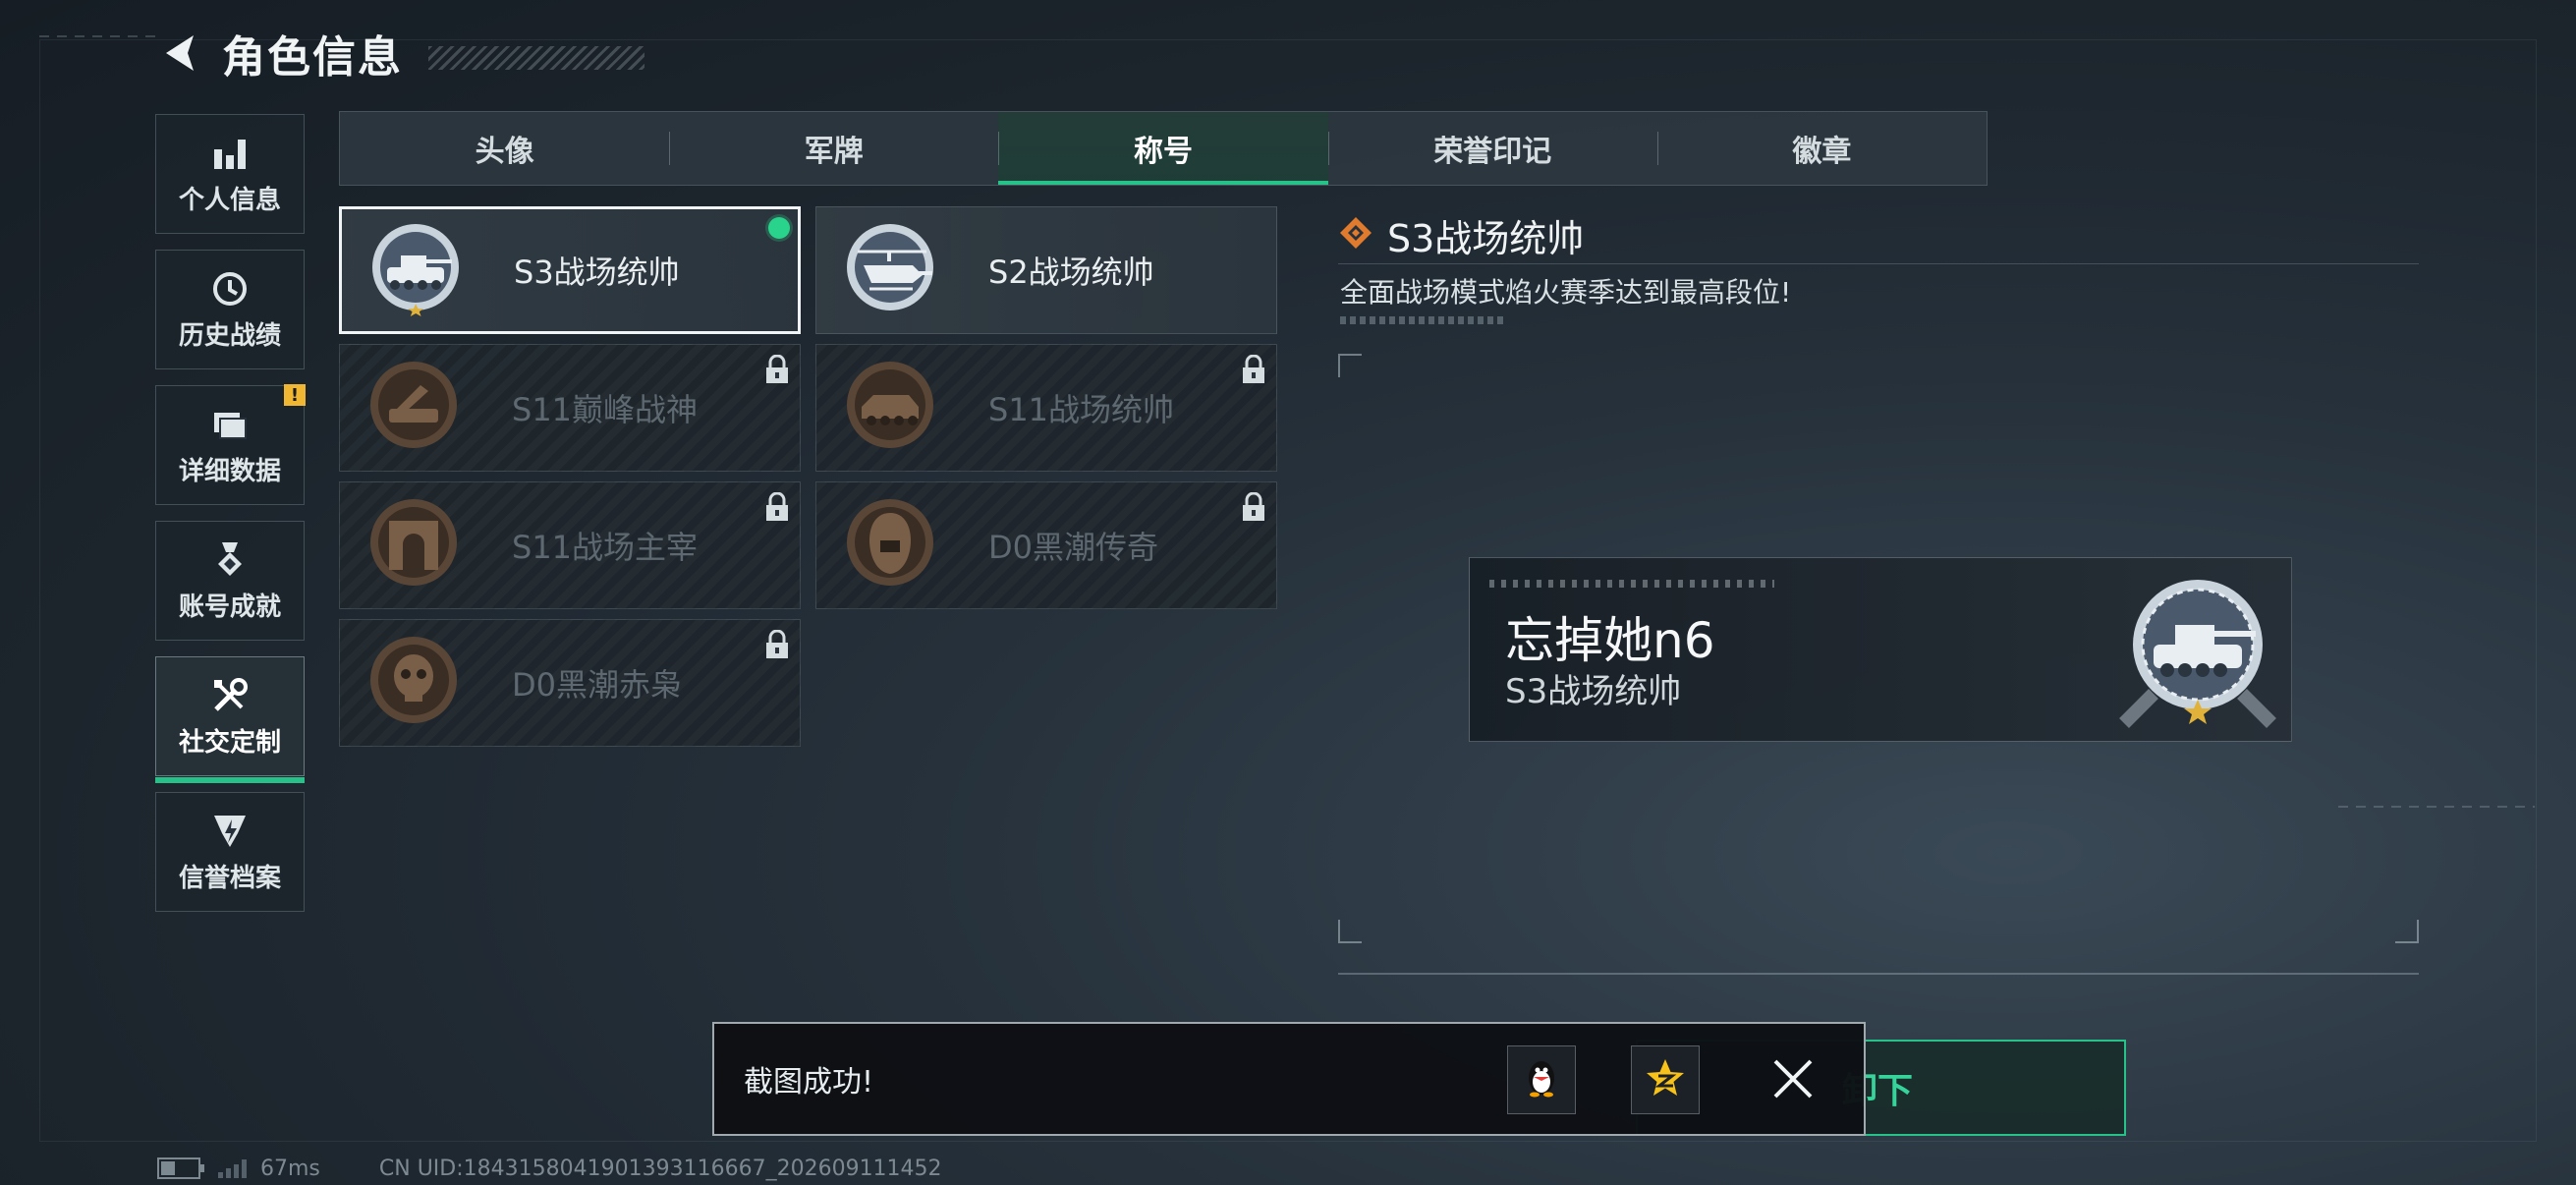  Describe the element at coordinates (779, 228) in the screenshot. I see `equipped-indicator` at that location.